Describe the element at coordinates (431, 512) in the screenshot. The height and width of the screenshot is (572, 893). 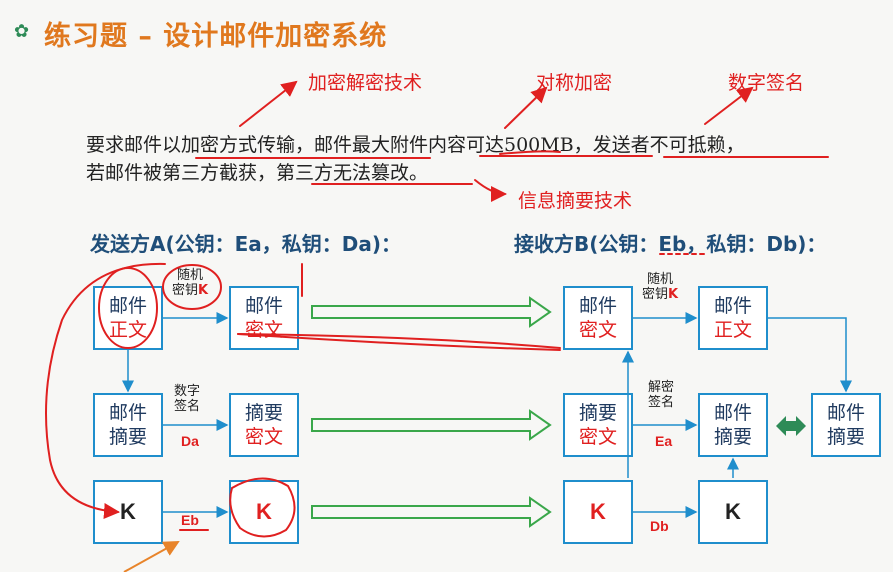
I see `transmit-arrow-key` at that location.